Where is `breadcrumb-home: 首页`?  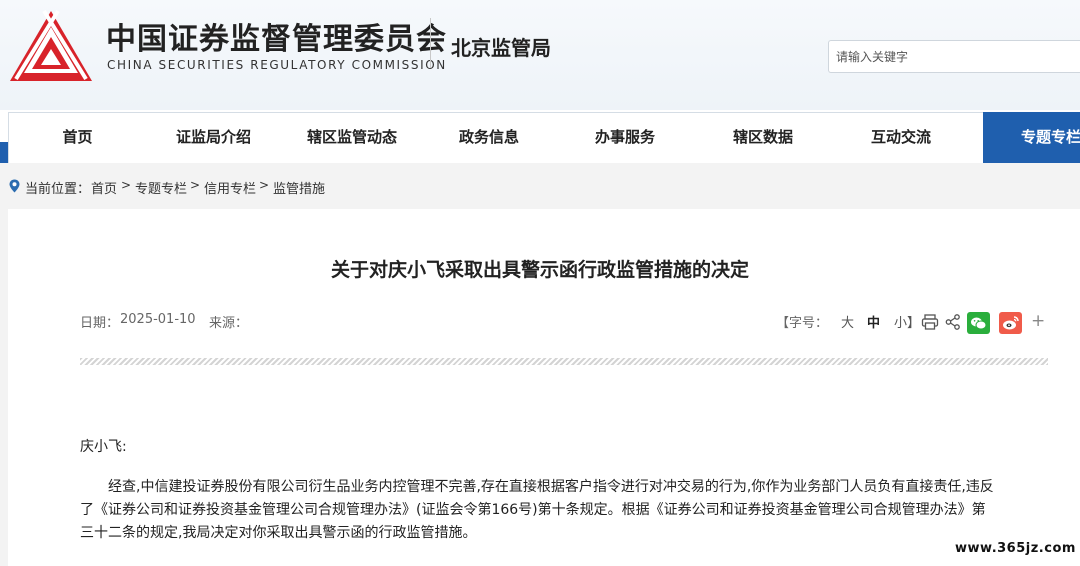 breadcrumb-home: 首页 is located at coordinates (104, 187).